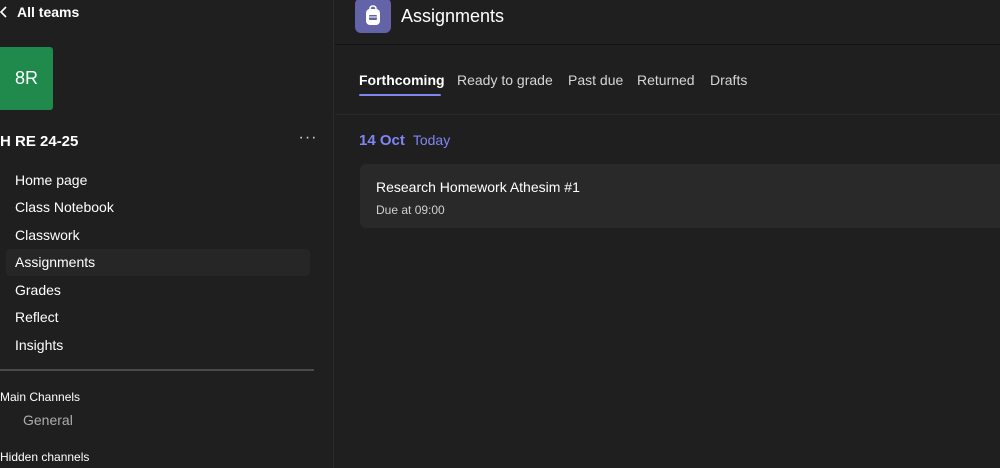 Image resolution: width=1000 pixels, height=468 pixels. I want to click on sidebar-item-assignments: Assignments, so click(158, 262).